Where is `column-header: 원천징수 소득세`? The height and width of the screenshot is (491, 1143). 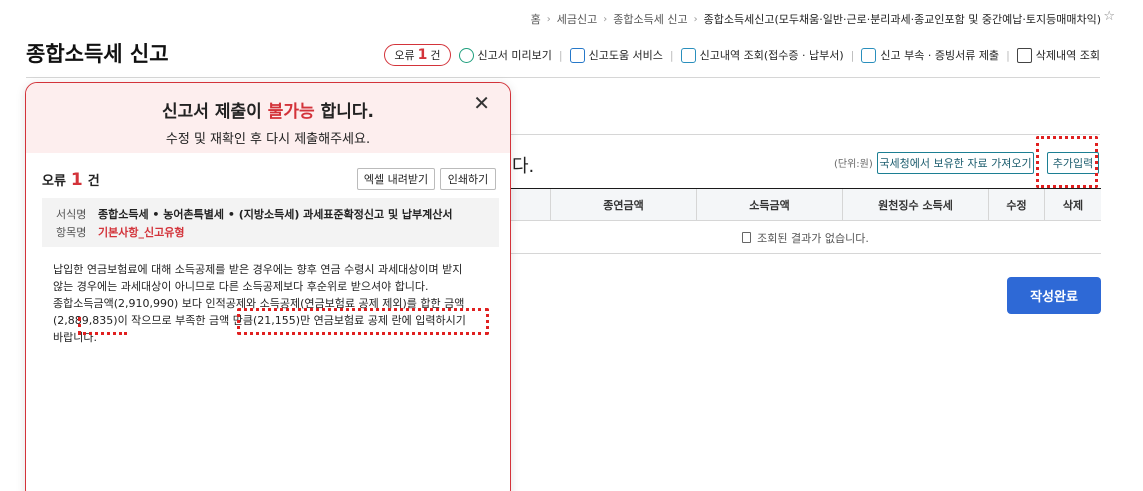
column-header: 원천징수 소득세 is located at coordinates (915, 205).